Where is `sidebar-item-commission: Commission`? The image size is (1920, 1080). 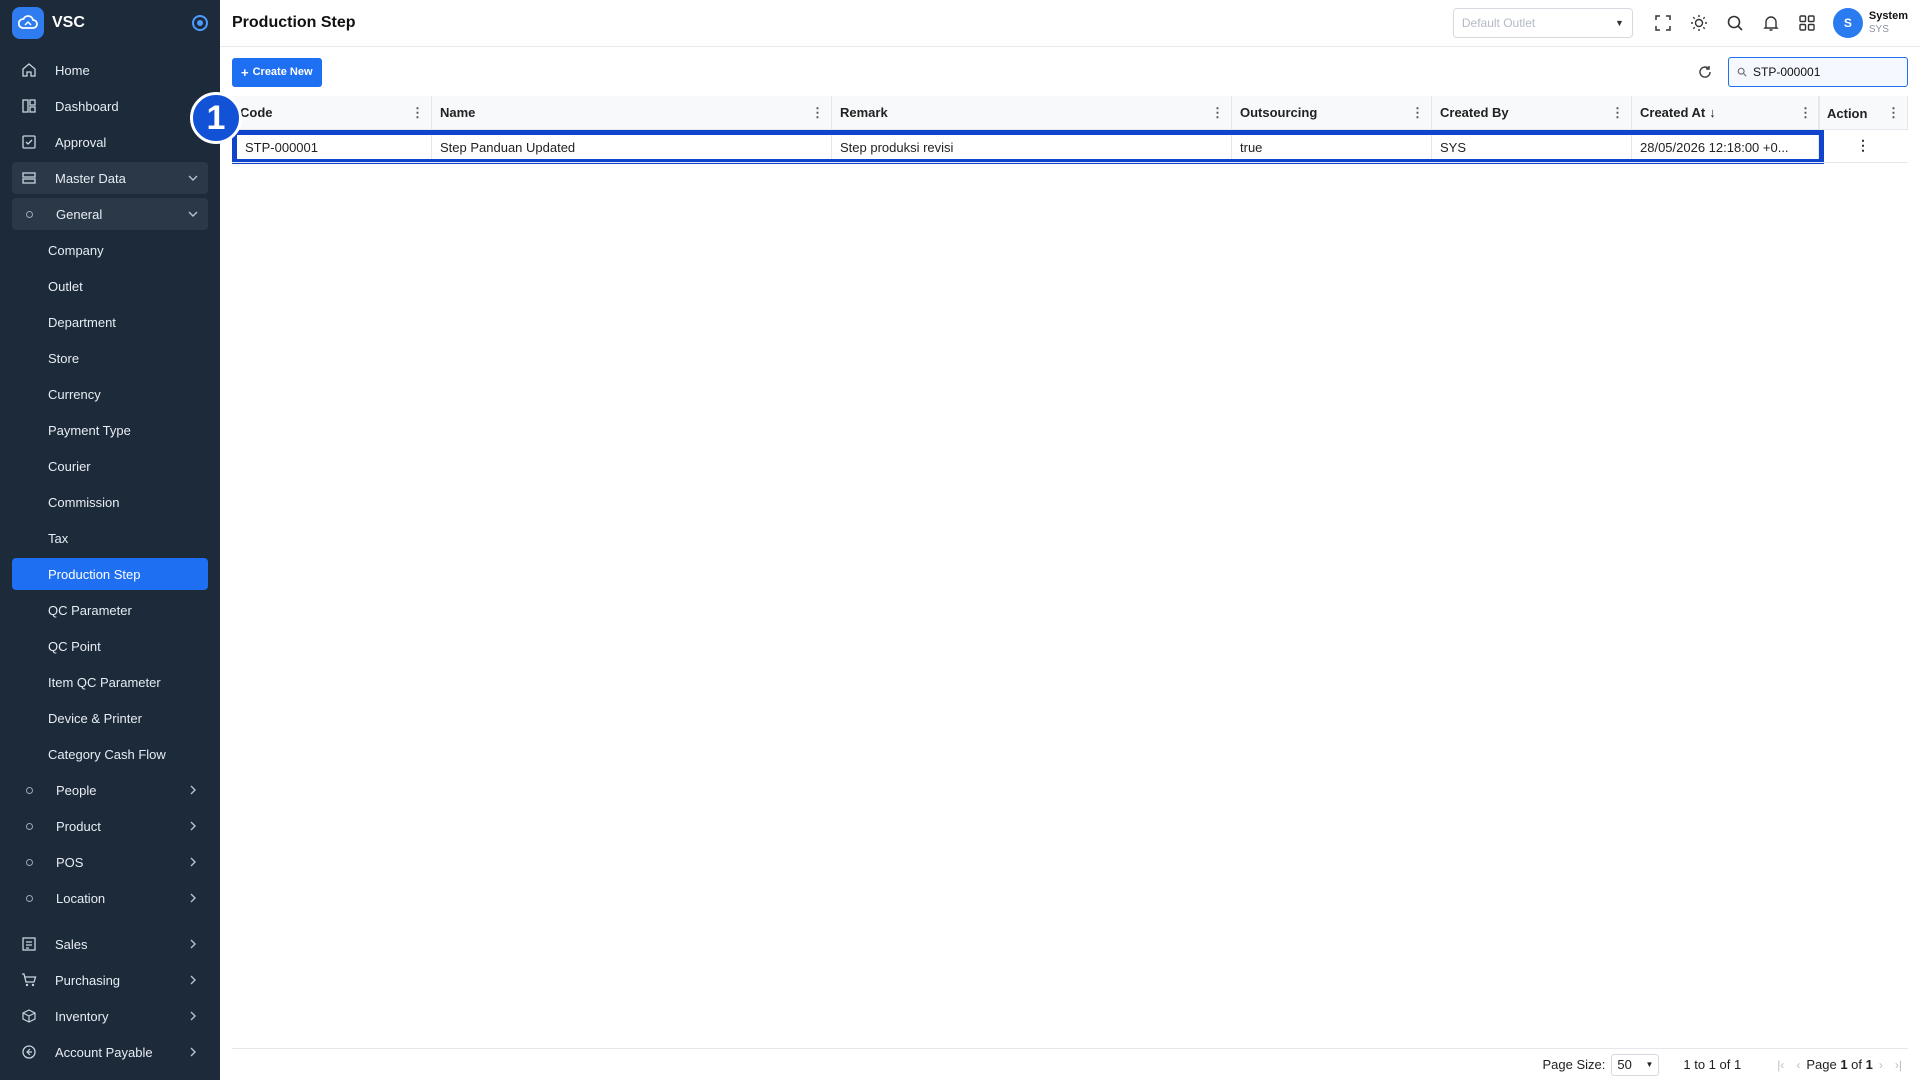
sidebar-item-commission: Commission is located at coordinates (110, 502).